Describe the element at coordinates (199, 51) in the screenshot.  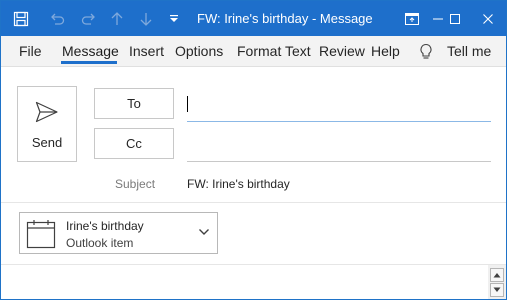
I see `tab-options: Options` at that location.